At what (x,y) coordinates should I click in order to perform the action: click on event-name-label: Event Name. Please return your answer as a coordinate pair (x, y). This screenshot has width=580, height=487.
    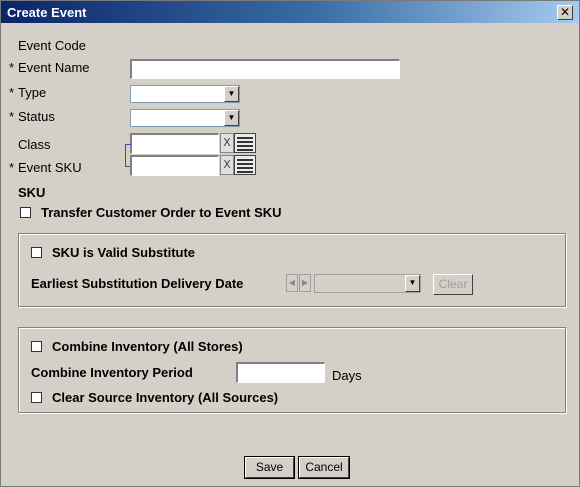
    Looking at the image, I should click on (54, 67).